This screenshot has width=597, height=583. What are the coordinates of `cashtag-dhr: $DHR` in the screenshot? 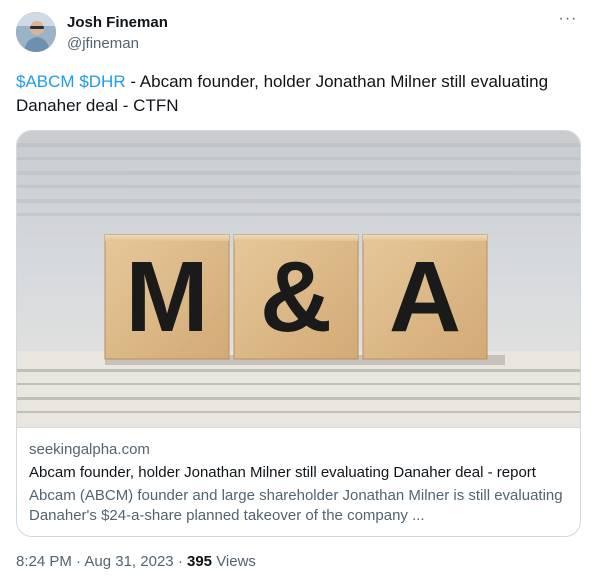 It's located at (102, 81).